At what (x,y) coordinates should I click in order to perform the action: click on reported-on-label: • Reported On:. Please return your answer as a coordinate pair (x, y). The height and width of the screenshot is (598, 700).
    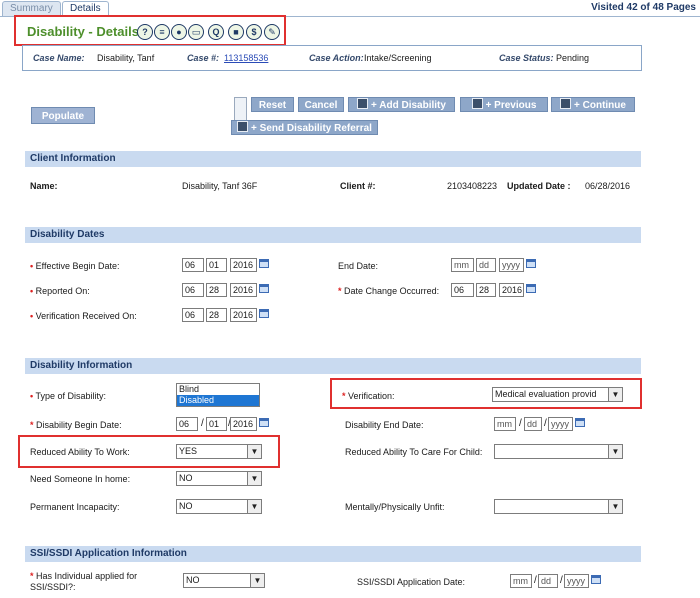
    Looking at the image, I should click on (60, 291).